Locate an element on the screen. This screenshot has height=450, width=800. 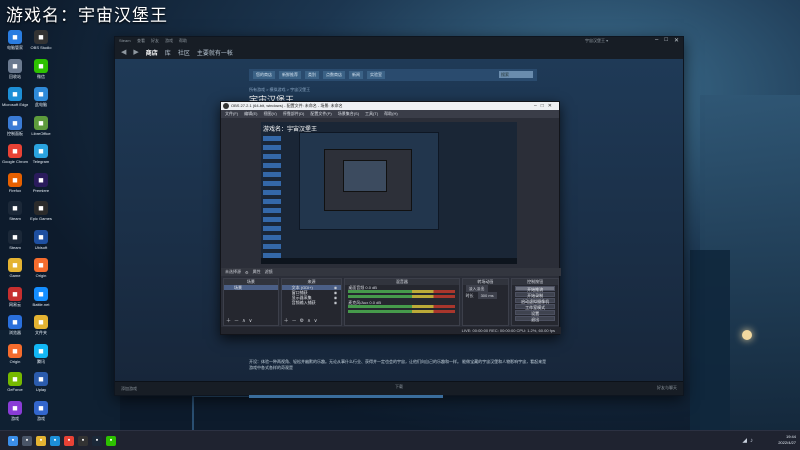
wallpaper-crane is located at coordinates (222, 412).